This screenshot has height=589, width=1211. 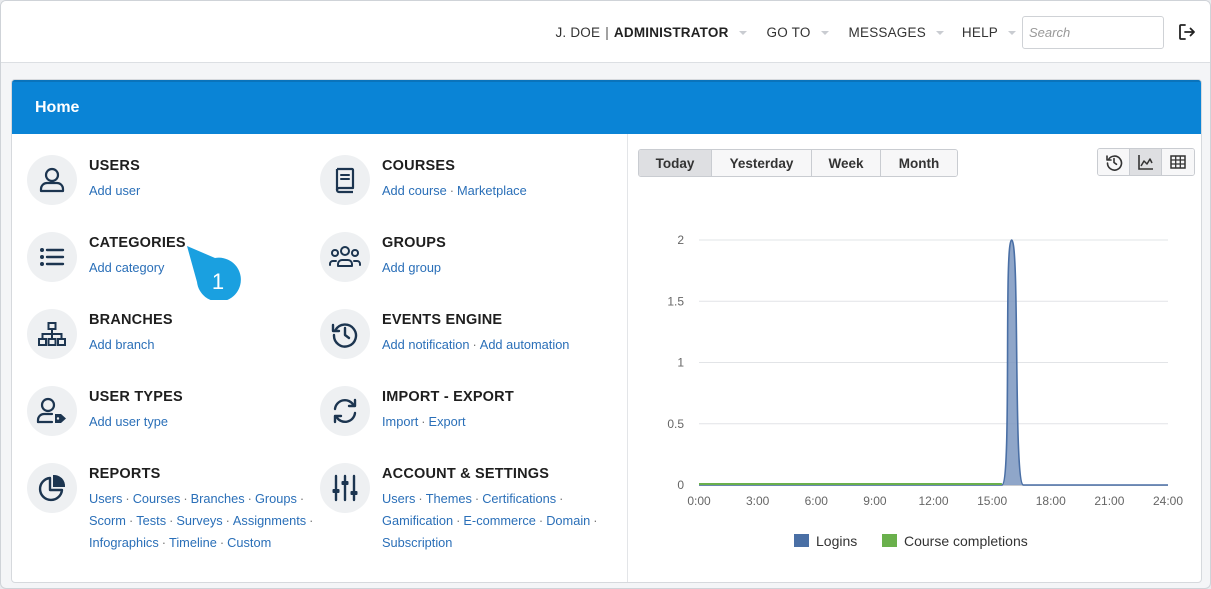 What do you see at coordinates (400, 421) in the screenshot?
I see `import-link: Import` at bounding box center [400, 421].